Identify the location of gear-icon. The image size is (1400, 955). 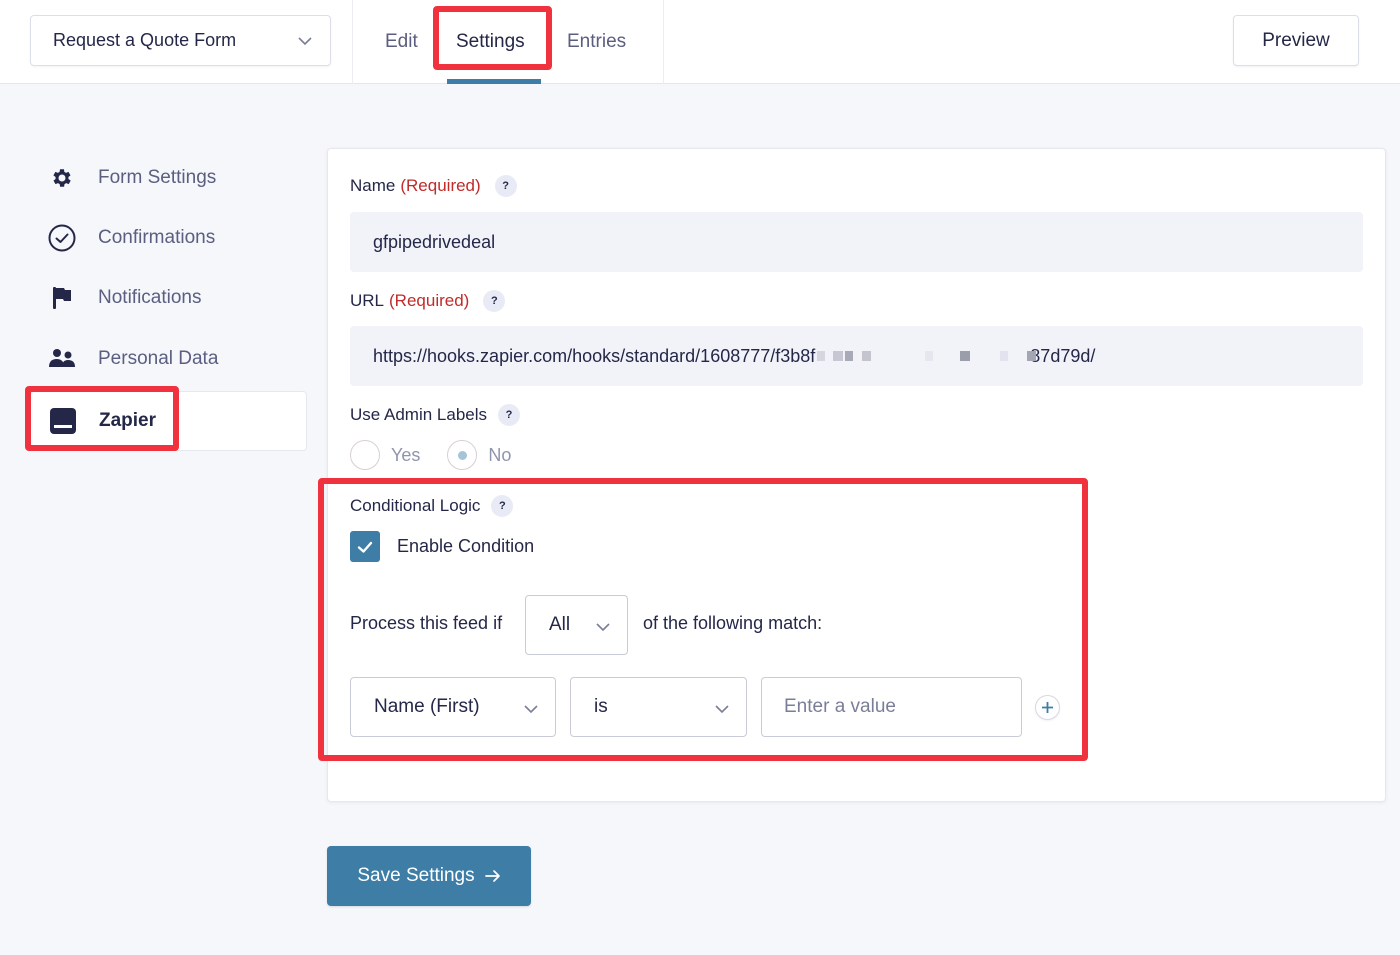
(62, 178).